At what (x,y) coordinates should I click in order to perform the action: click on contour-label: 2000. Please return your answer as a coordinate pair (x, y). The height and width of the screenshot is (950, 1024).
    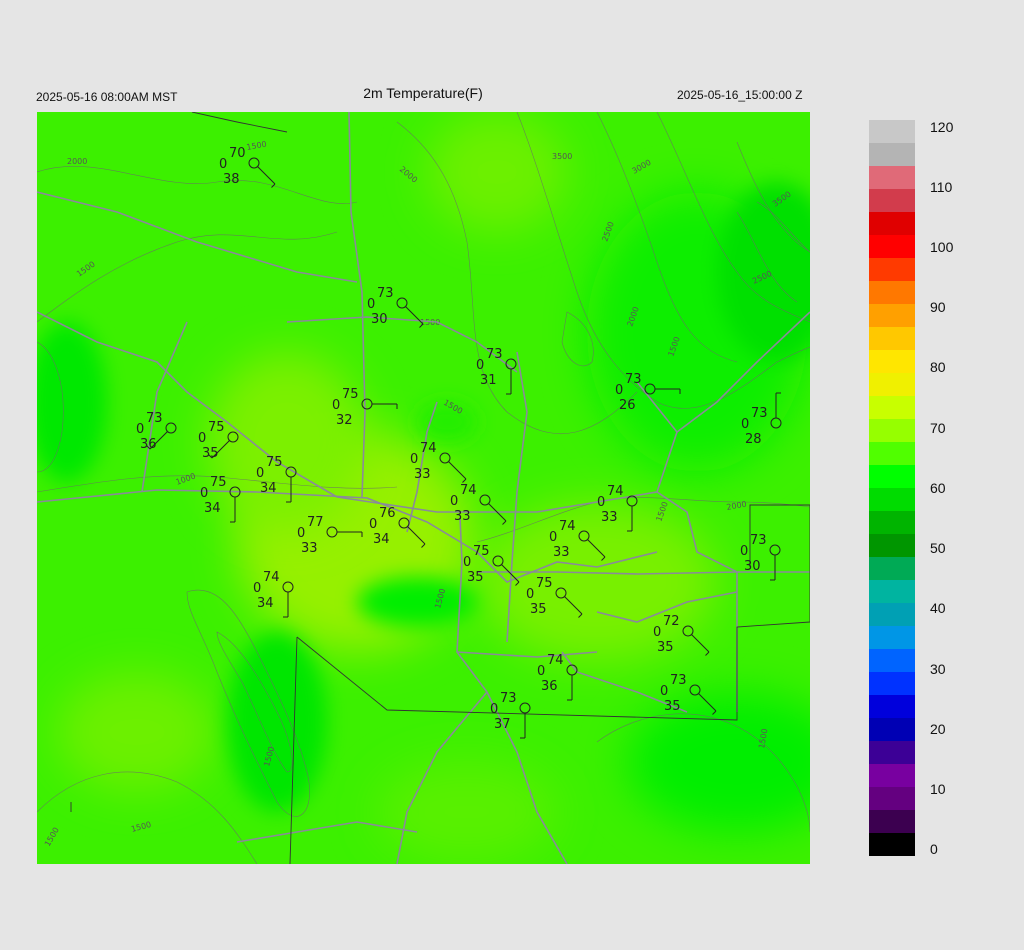
    Looking at the image, I should click on (77, 161).